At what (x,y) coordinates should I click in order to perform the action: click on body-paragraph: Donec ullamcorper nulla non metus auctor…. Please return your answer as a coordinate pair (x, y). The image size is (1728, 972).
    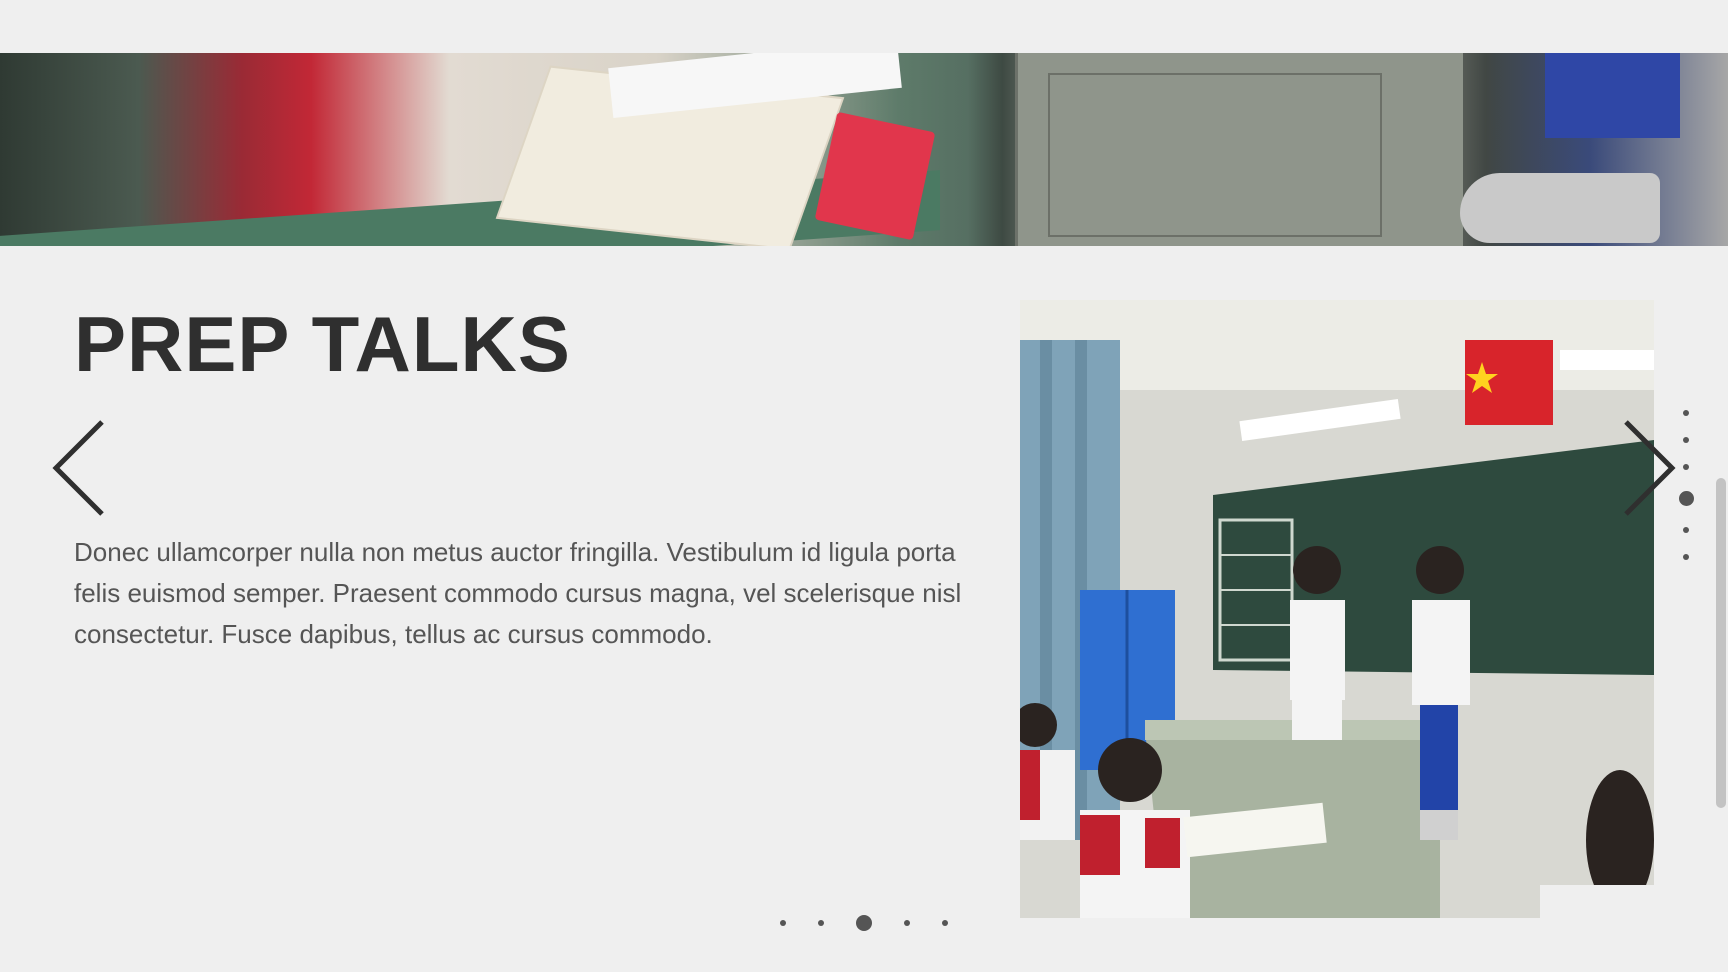
    Looking at the image, I should click on (518, 593).